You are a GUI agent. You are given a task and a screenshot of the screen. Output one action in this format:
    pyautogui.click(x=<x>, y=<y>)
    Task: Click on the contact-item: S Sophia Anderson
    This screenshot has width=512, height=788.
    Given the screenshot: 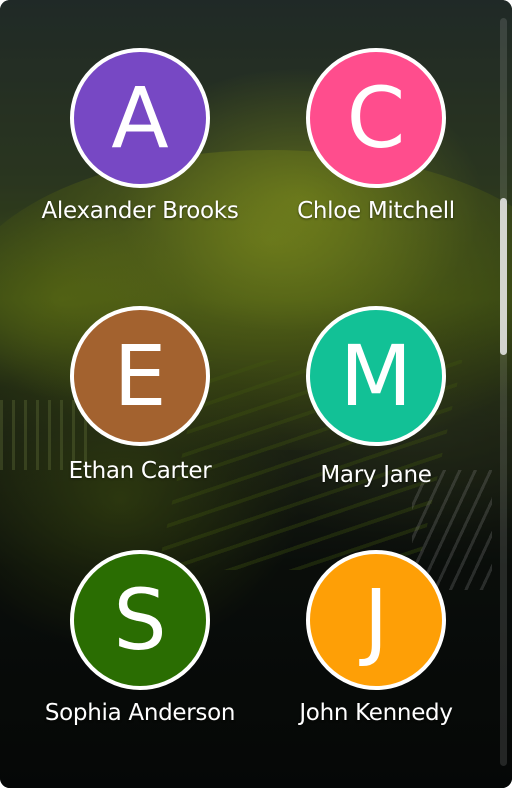 What is the action you would take?
    pyautogui.click(x=140, y=638)
    